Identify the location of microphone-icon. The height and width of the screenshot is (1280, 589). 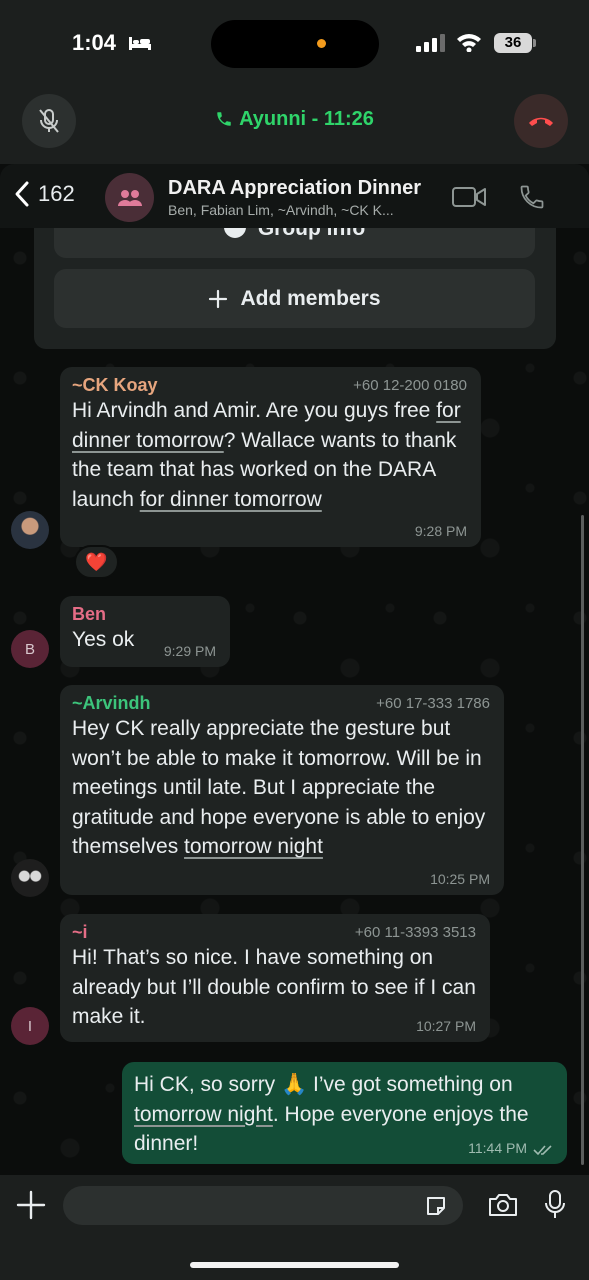
(555, 1205).